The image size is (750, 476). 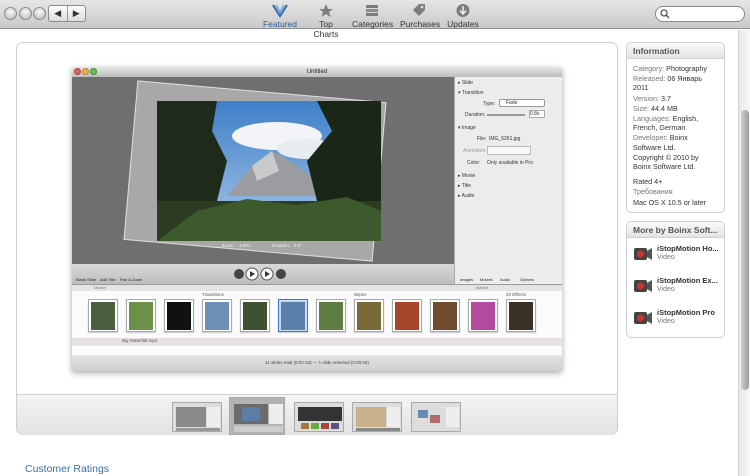 I want to click on info-row-developer: Developer: Boinx Software Ltd., so click(x=660, y=142).